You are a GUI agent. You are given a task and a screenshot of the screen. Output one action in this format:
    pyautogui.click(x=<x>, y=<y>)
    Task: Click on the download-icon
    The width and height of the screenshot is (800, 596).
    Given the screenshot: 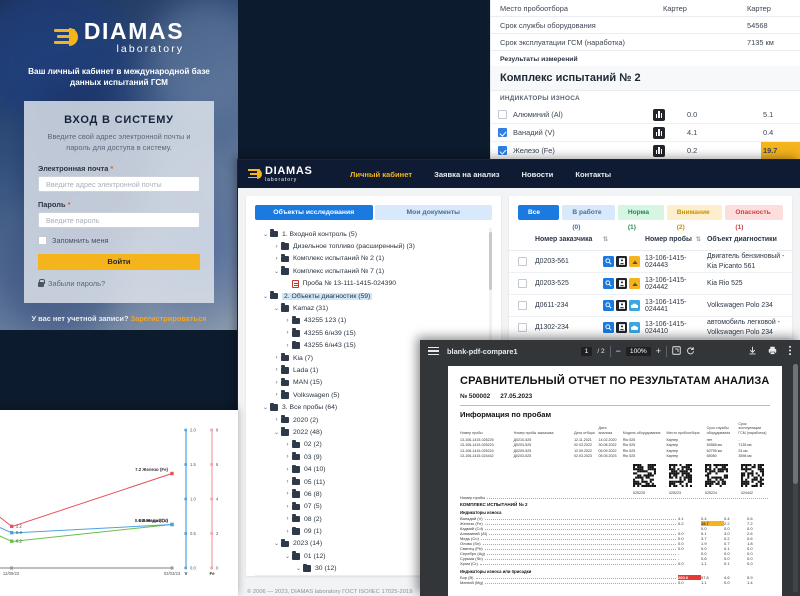 What is the action you would take?
    pyautogui.click(x=752, y=351)
    